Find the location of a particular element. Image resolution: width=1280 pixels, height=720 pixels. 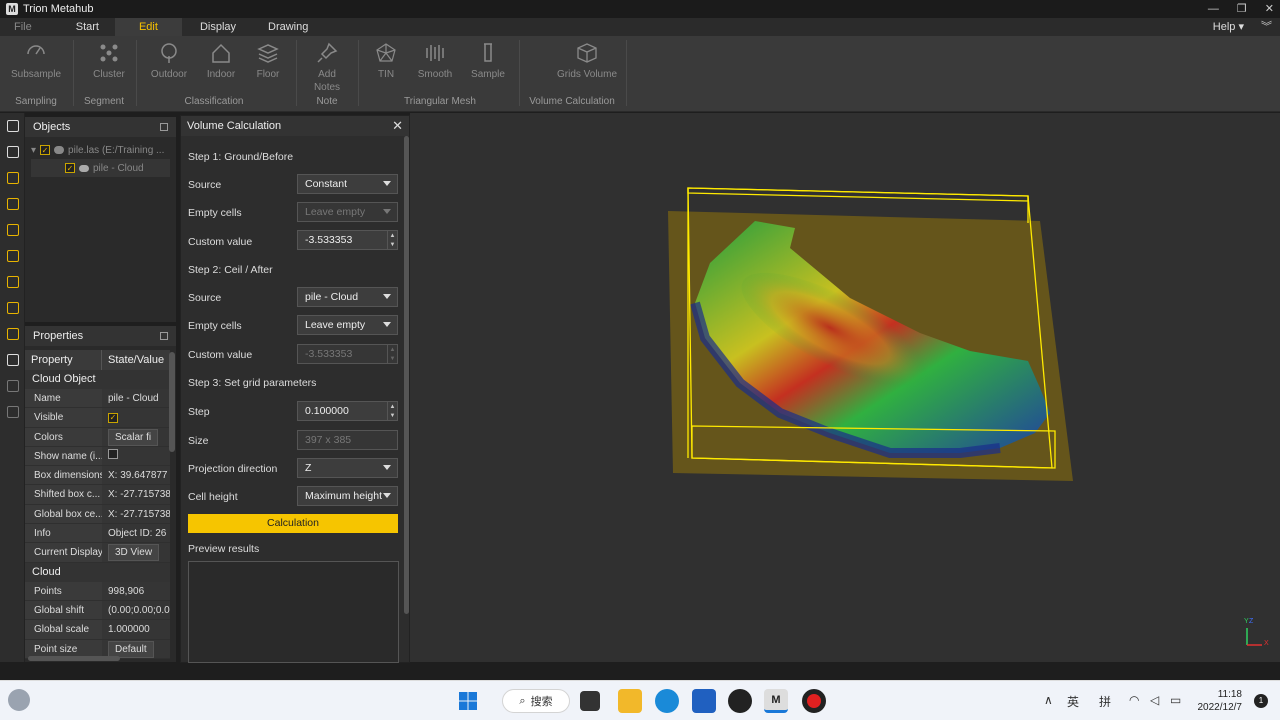

restore-icon: ❐ is located at coordinates (1242, 9).